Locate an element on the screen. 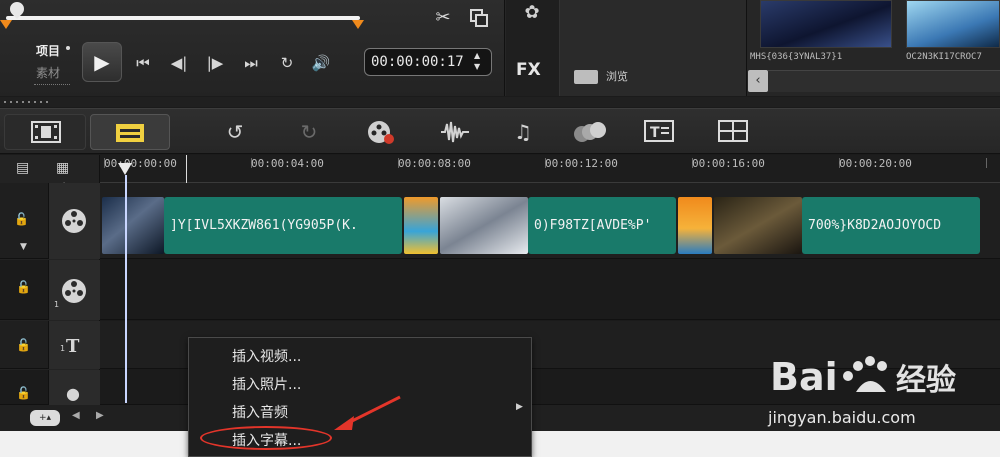 The width and height of the screenshot is (1000, 457). skip-start-button: ⏮ is located at coordinates (143, 63).